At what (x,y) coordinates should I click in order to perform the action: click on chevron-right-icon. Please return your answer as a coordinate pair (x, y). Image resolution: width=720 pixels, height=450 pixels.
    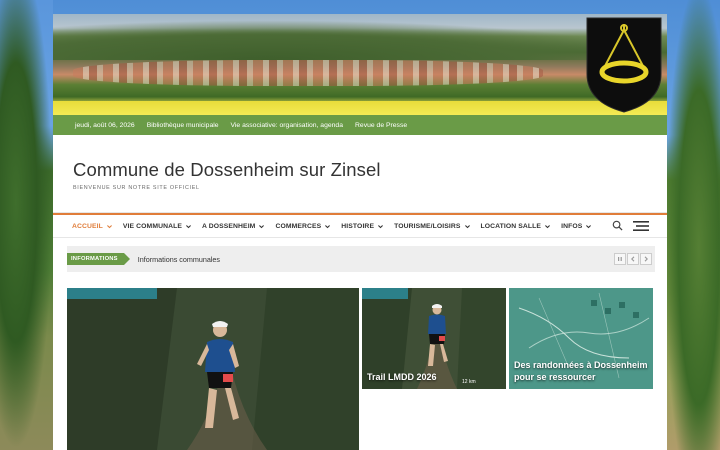
    Looking at the image, I should click on (646, 259).